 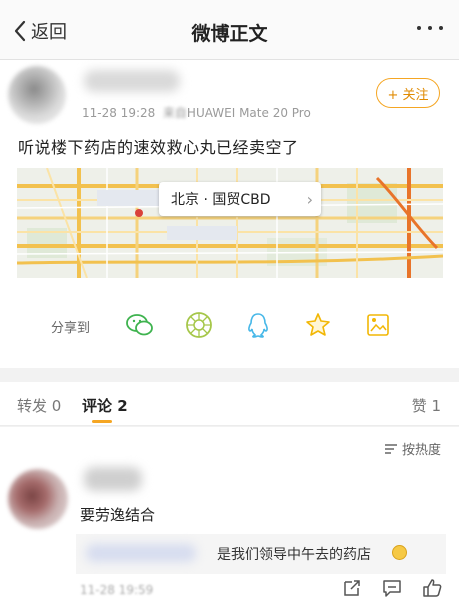 What do you see at coordinates (113, 479) in the screenshot?
I see `commenter-name-blurred` at bounding box center [113, 479].